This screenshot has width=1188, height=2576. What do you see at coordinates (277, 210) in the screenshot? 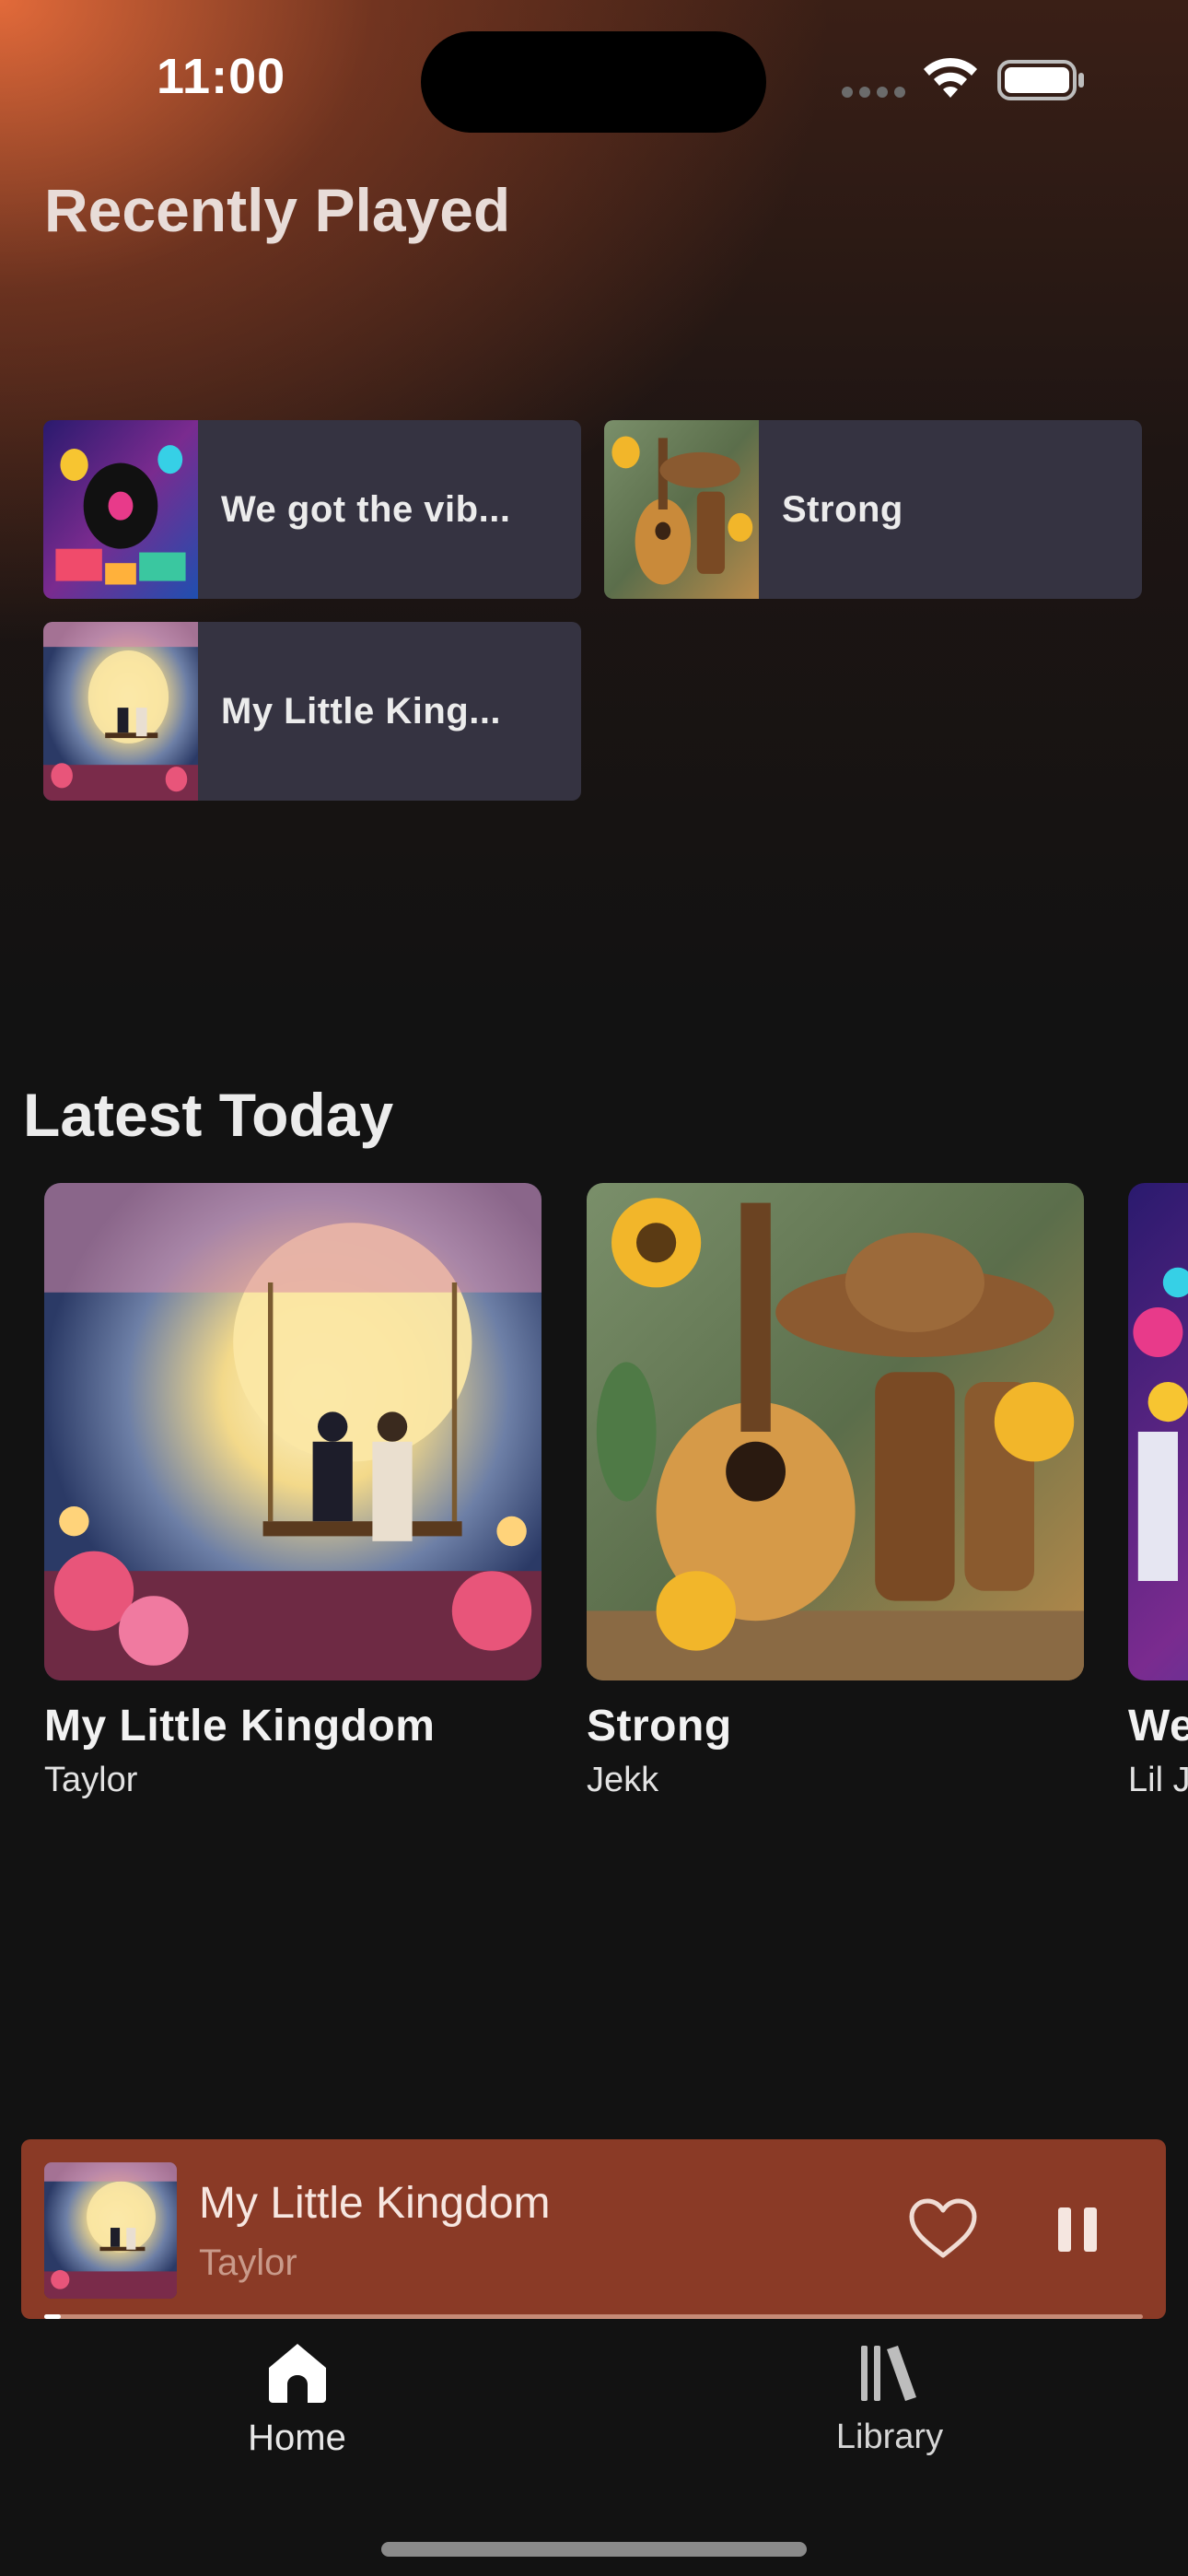
I see `recently-played-title: Recently Played` at bounding box center [277, 210].